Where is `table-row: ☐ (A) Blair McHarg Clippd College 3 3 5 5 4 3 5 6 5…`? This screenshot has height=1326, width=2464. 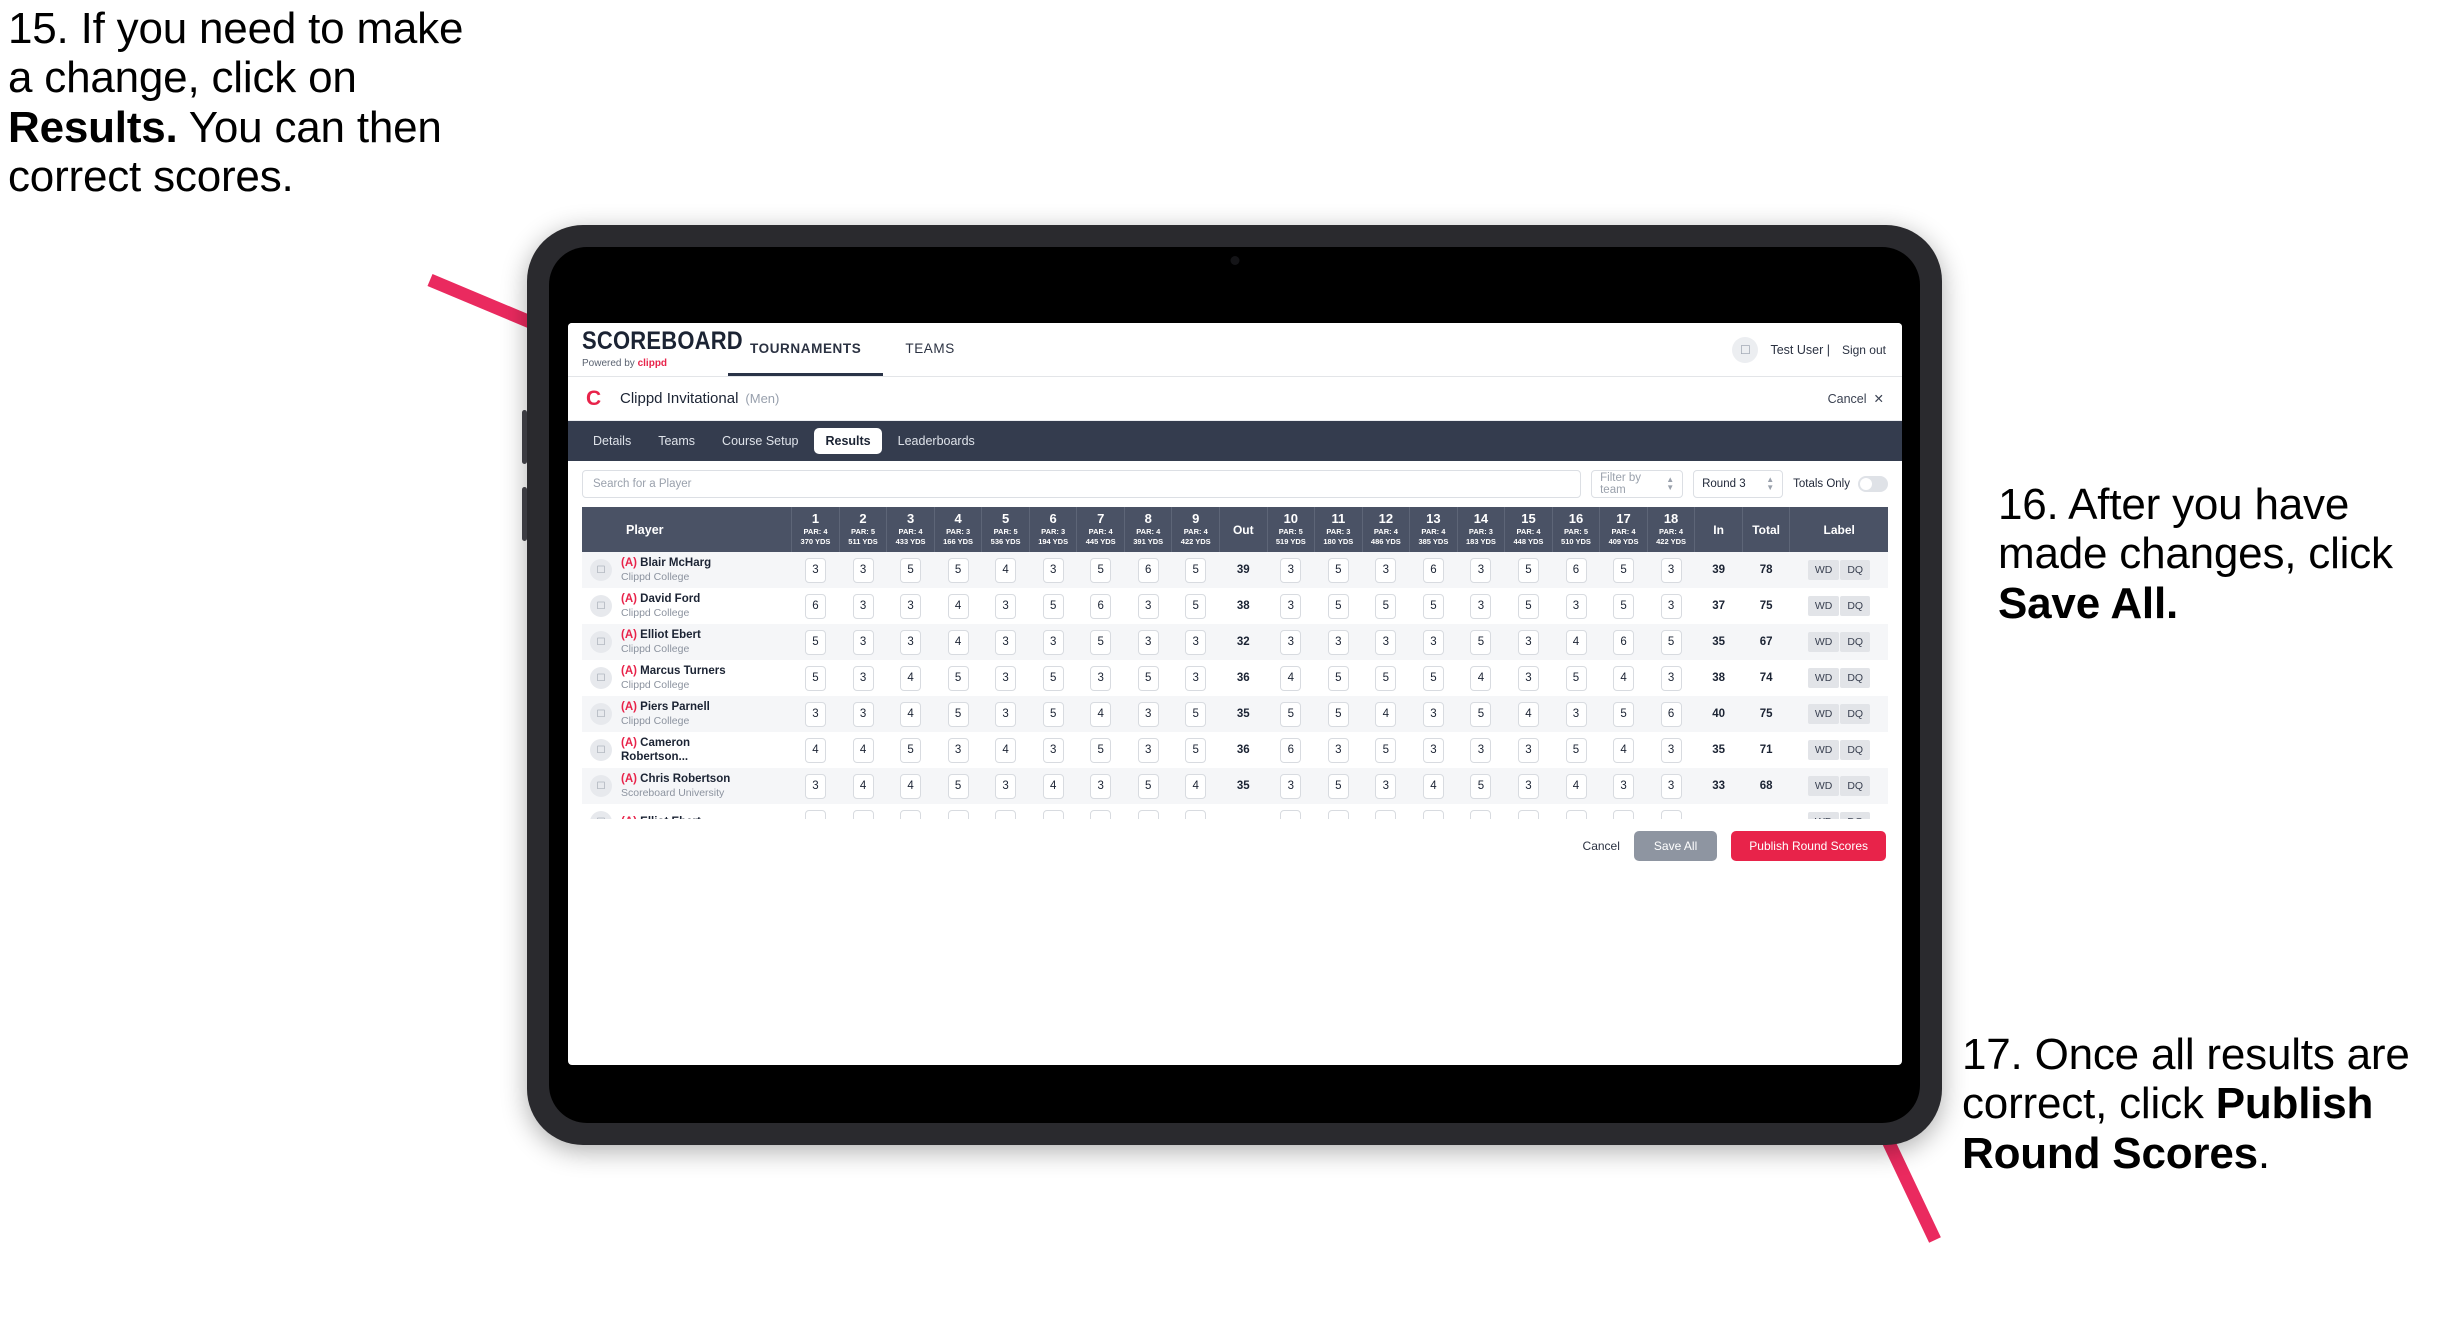
table-row: ☐ (A) Blair McHarg Clippd College 3 3 5 5 4 3 5 6 5… is located at coordinates (1235, 570).